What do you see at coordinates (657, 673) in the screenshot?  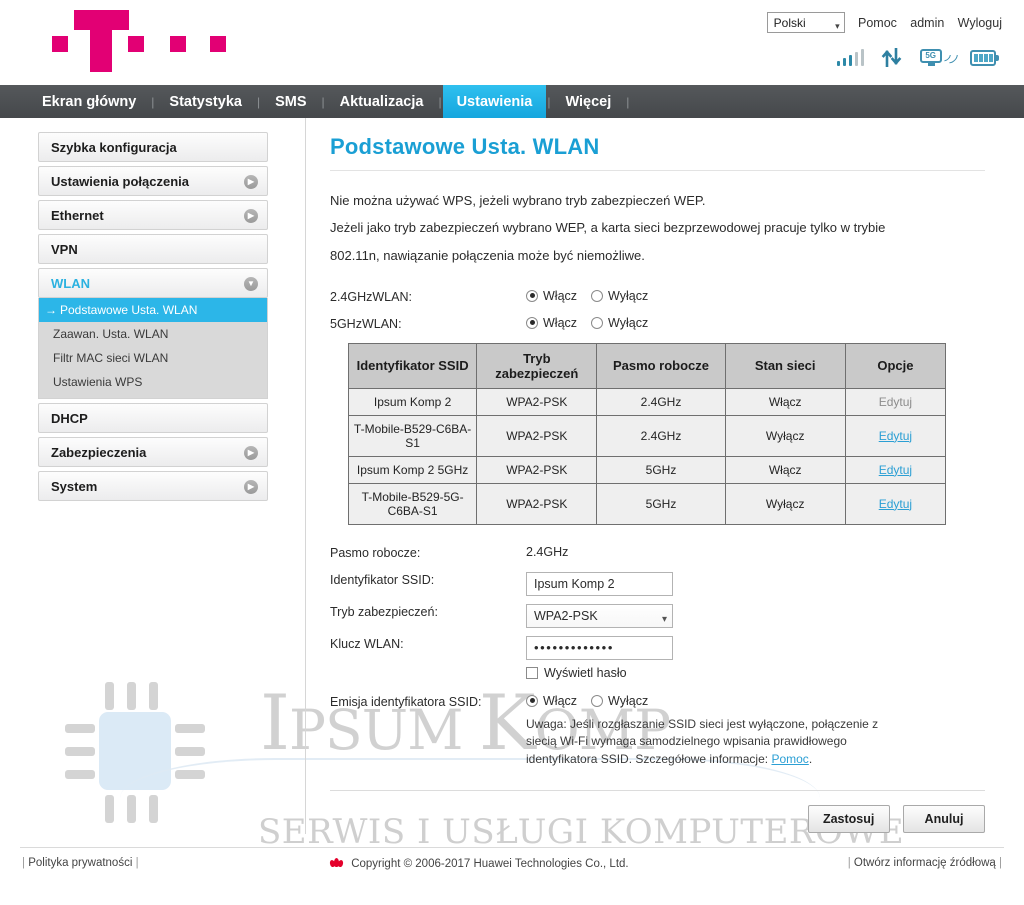 I see `show-password-row: Wyświetl hasło` at bounding box center [657, 673].